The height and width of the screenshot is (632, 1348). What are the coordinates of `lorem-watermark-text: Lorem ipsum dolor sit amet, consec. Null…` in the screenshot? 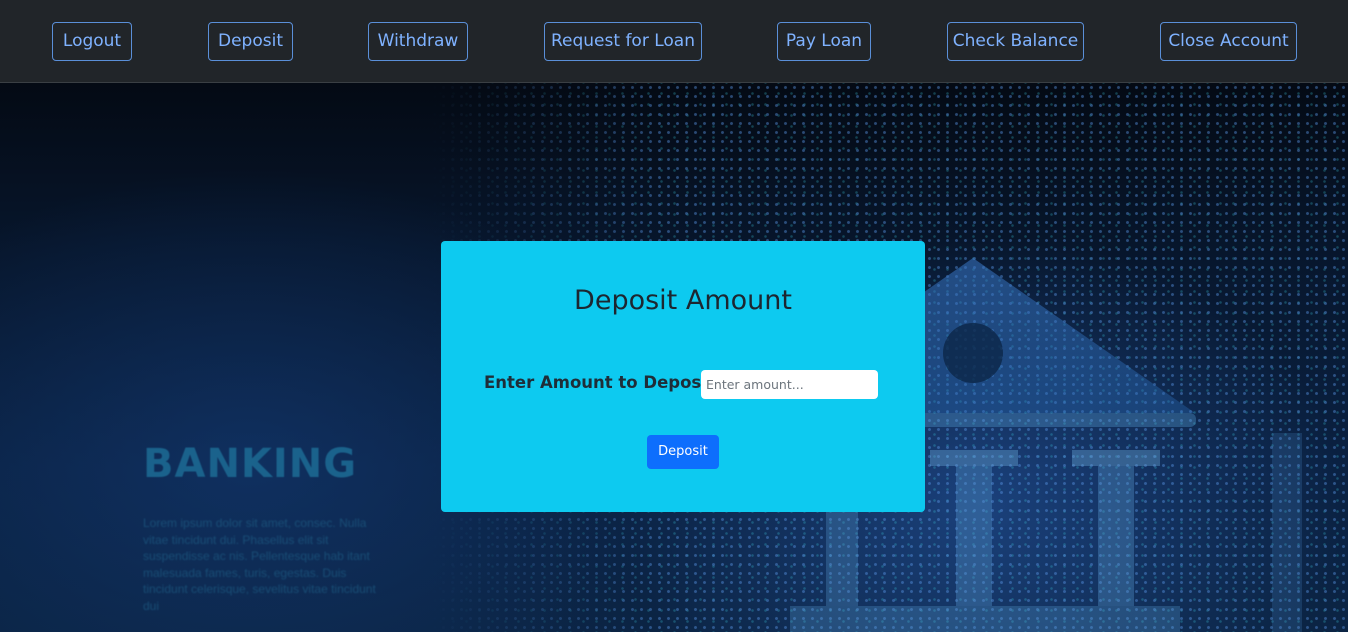 It's located at (259, 564).